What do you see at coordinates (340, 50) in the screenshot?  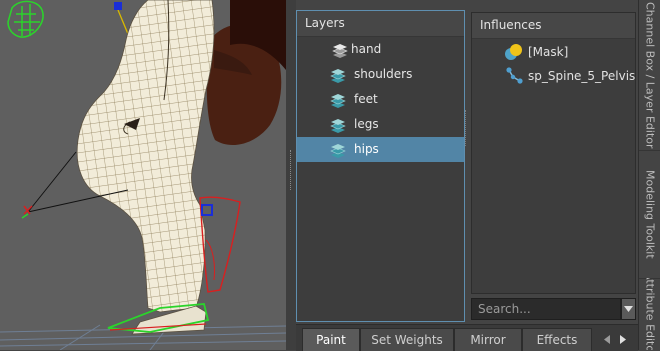 I see `layer-stack-grey-icon` at bounding box center [340, 50].